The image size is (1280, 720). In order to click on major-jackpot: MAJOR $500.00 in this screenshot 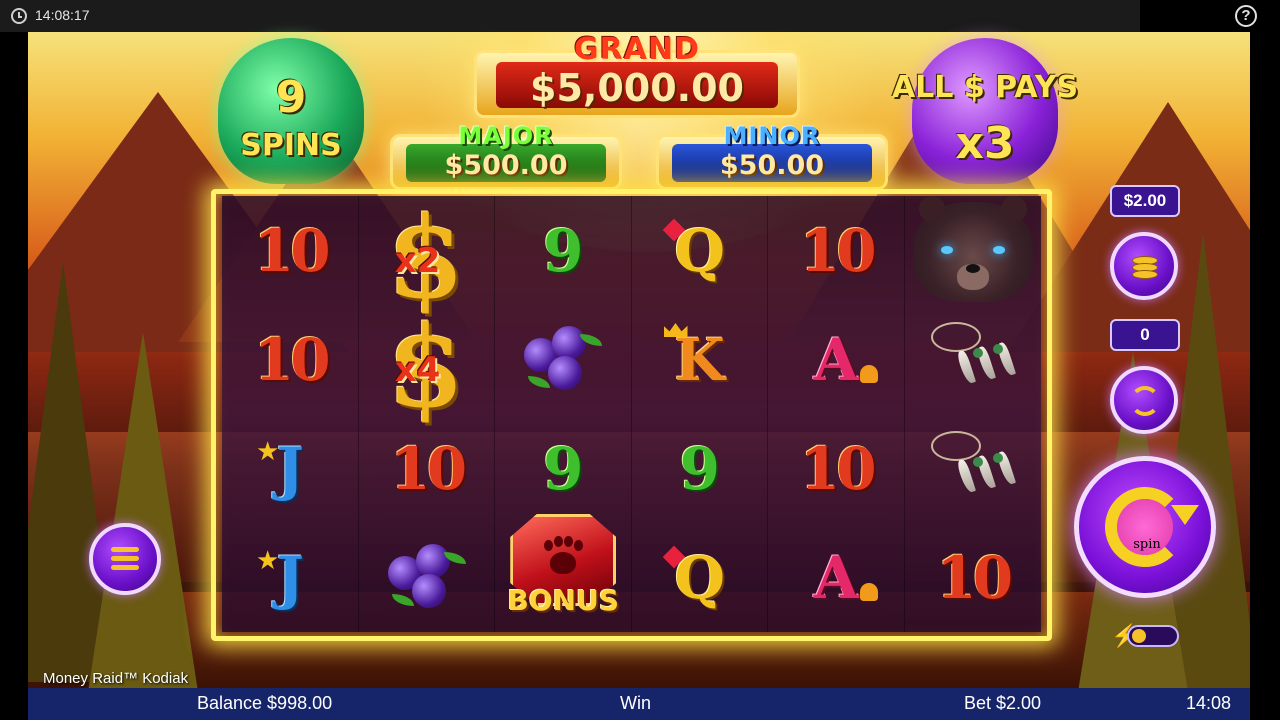, I will do `click(506, 157)`.